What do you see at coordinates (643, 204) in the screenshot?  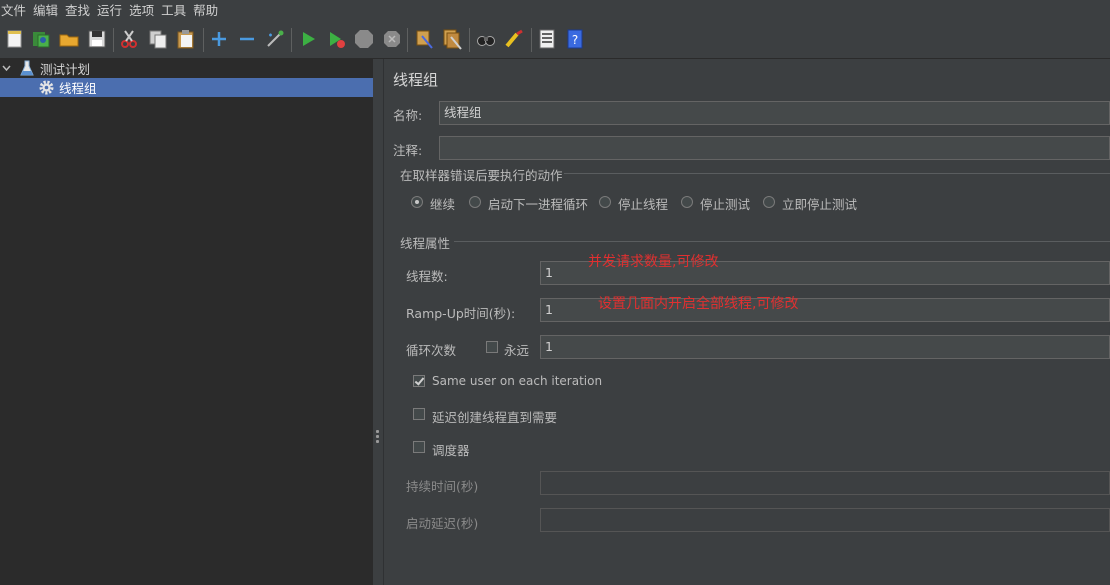 I see `radio-label-stop-thread: 停止线程` at bounding box center [643, 204].